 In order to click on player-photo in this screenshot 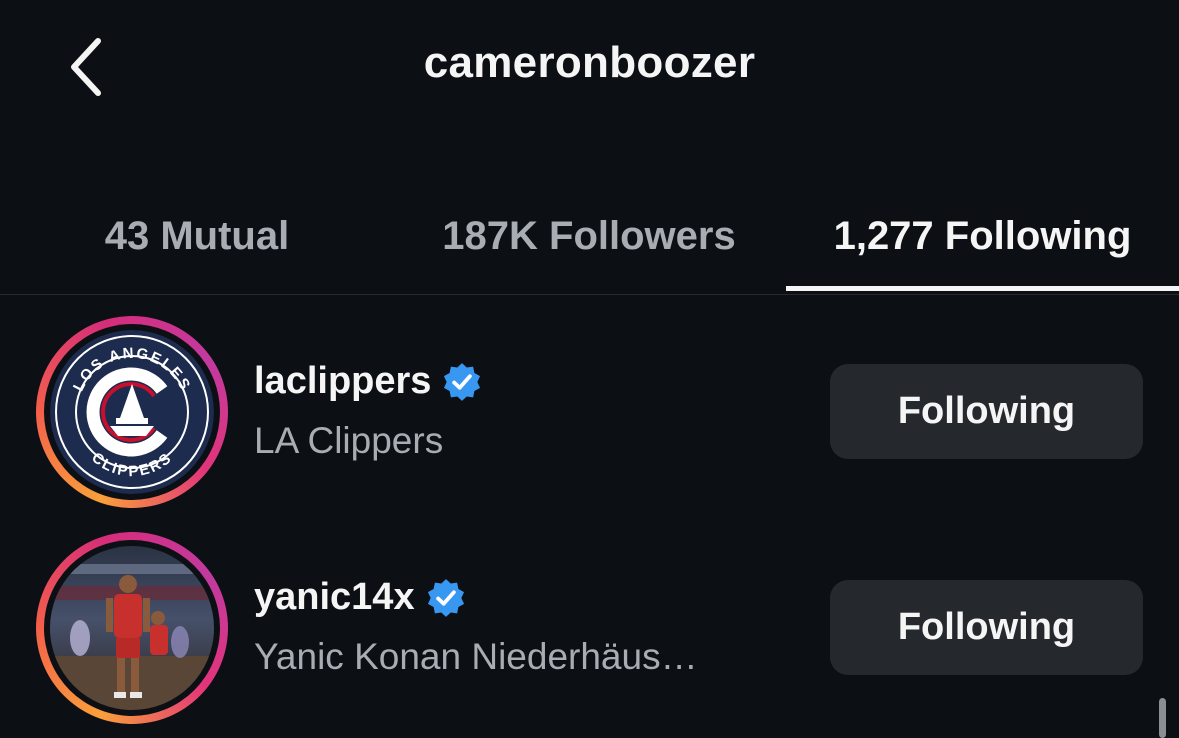, I will do `click(132, 628)`.